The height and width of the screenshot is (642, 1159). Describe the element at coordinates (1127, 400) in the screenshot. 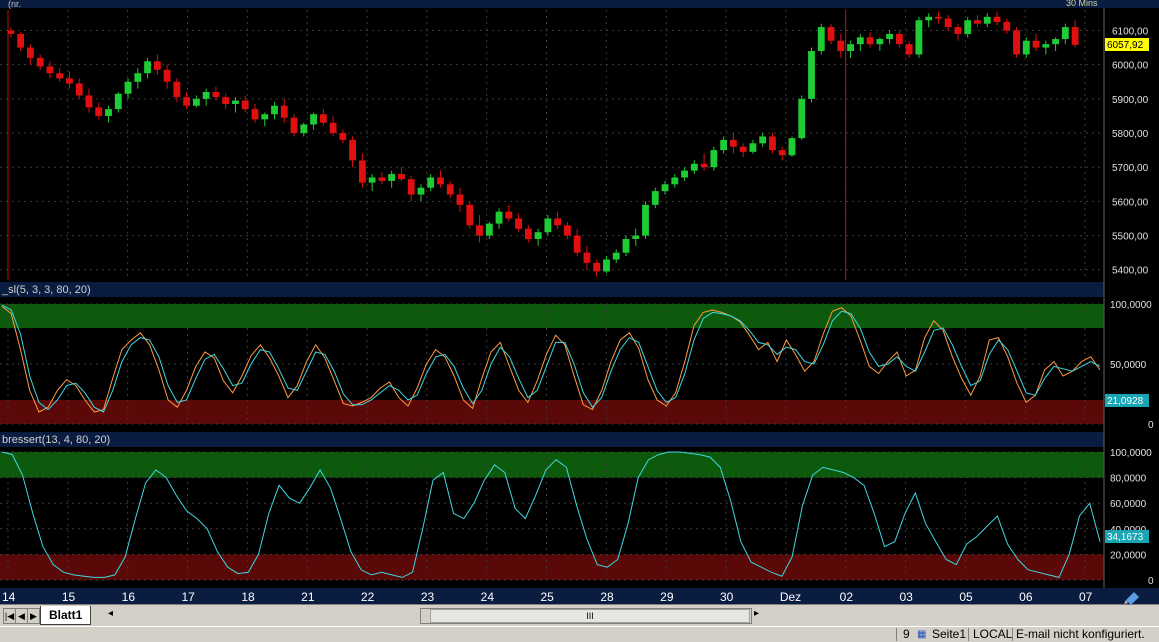

I see `stochastic-current-tag: 21,0928` at that location.